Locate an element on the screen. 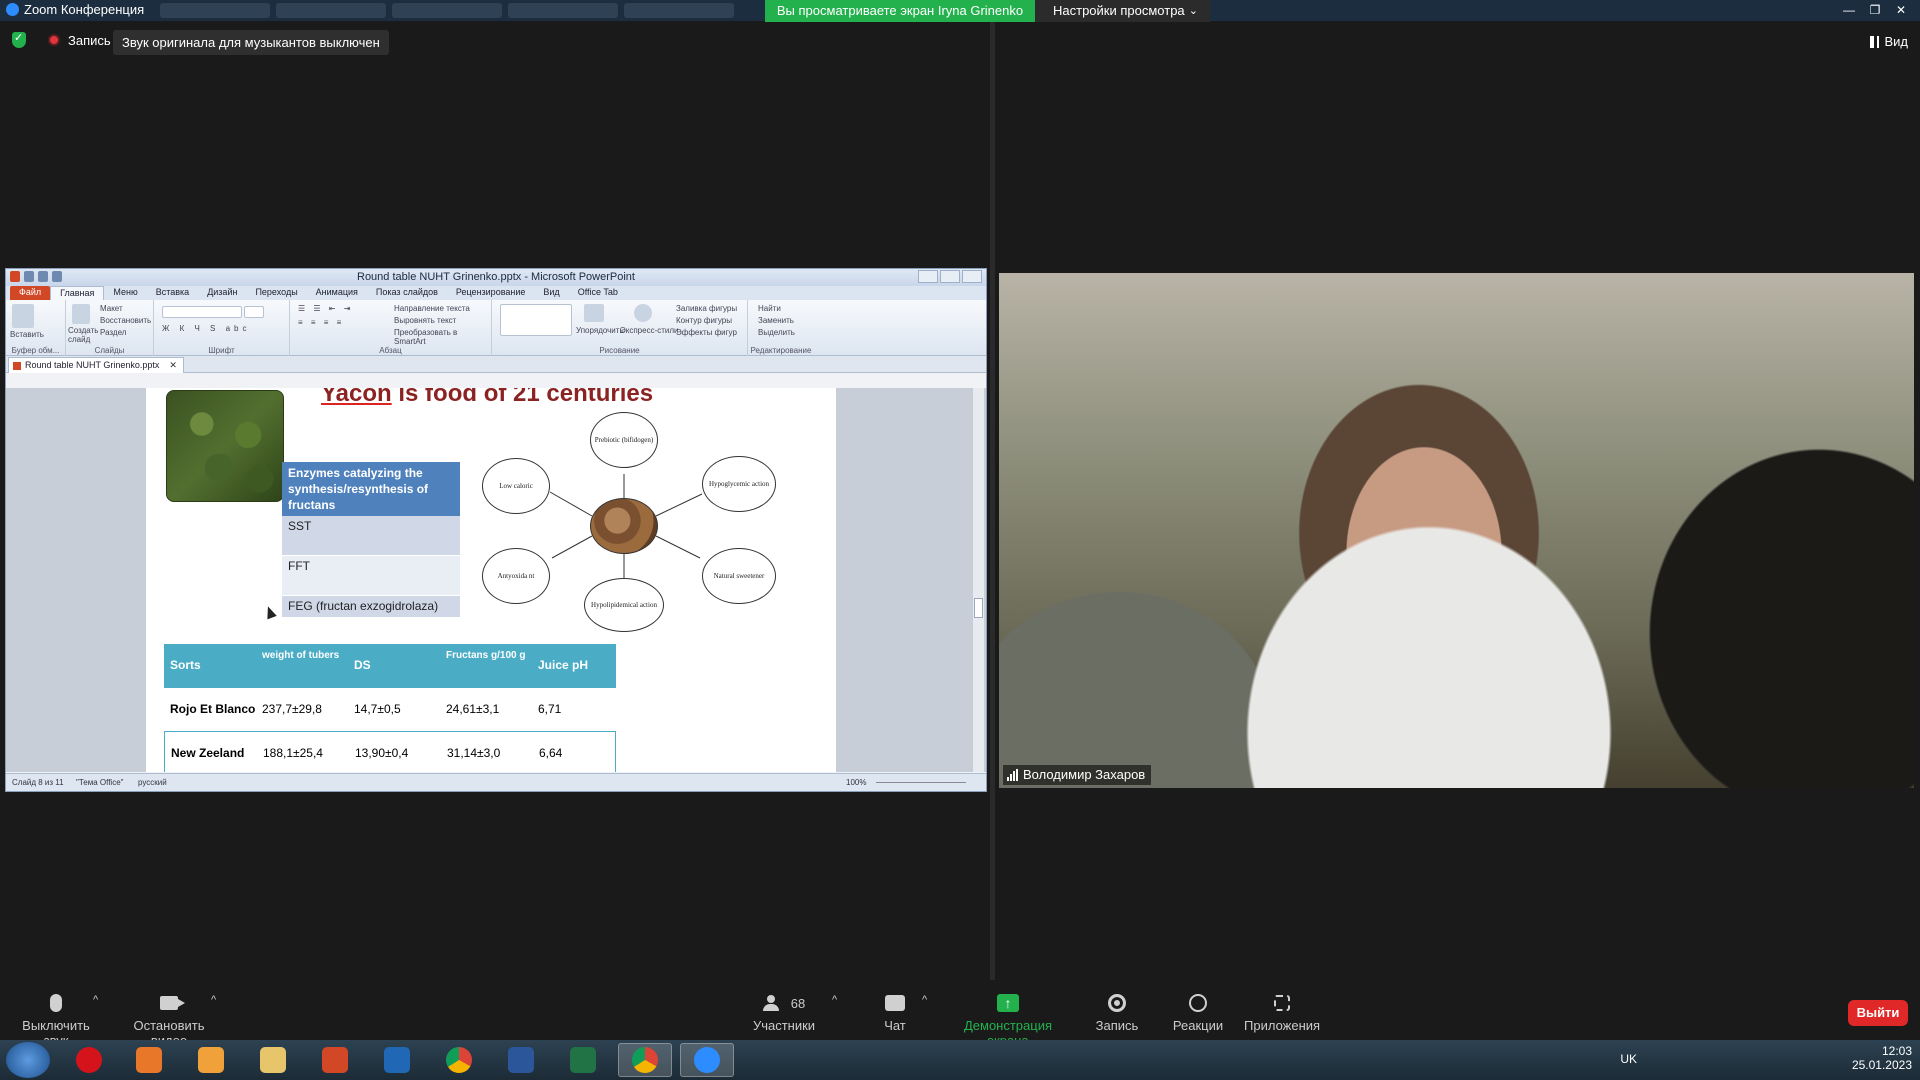 This screenshot has width=1920, height=1080. section-button: Раздел is located at coordinates (113, 332).